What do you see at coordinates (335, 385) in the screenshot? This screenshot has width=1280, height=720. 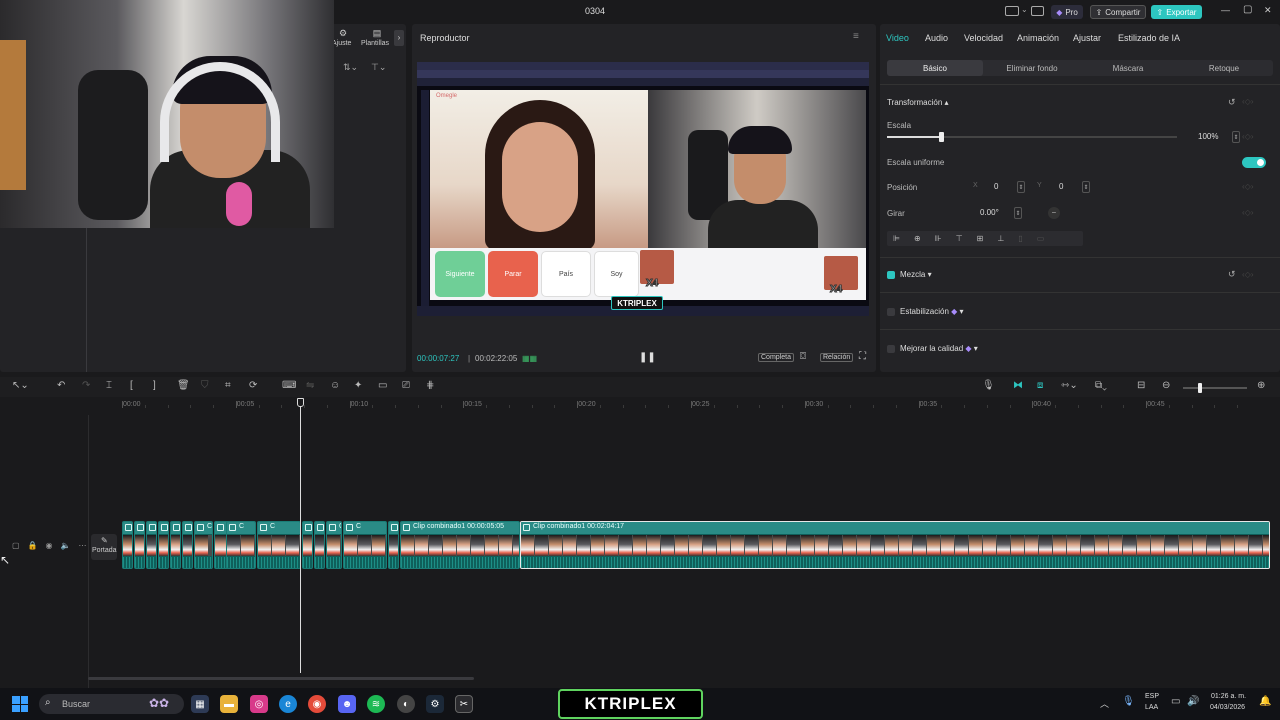 I see `person-icon: ☺` at bounding box center [335, 385].